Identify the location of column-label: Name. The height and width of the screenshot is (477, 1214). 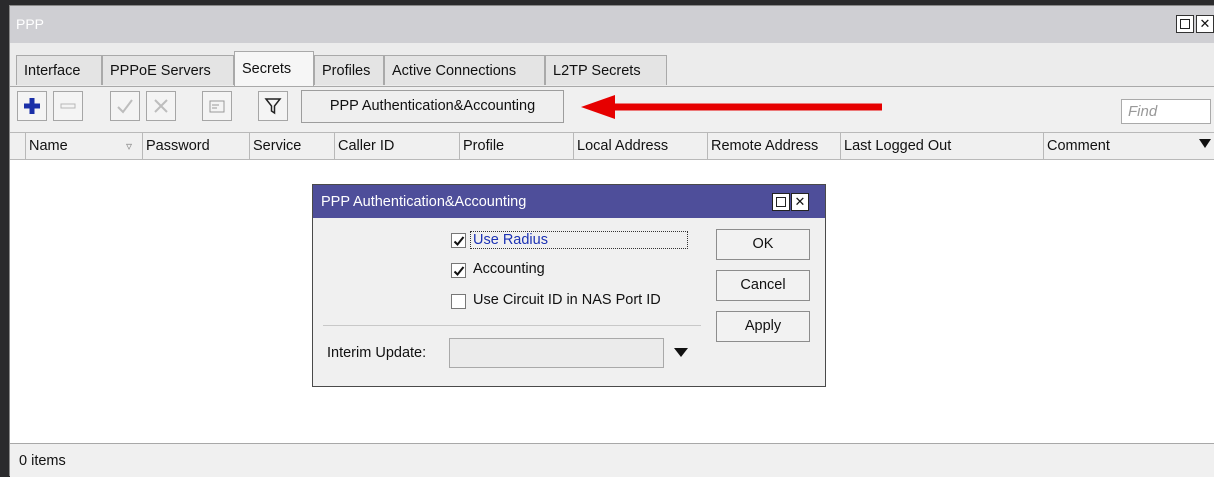
(48, 146).